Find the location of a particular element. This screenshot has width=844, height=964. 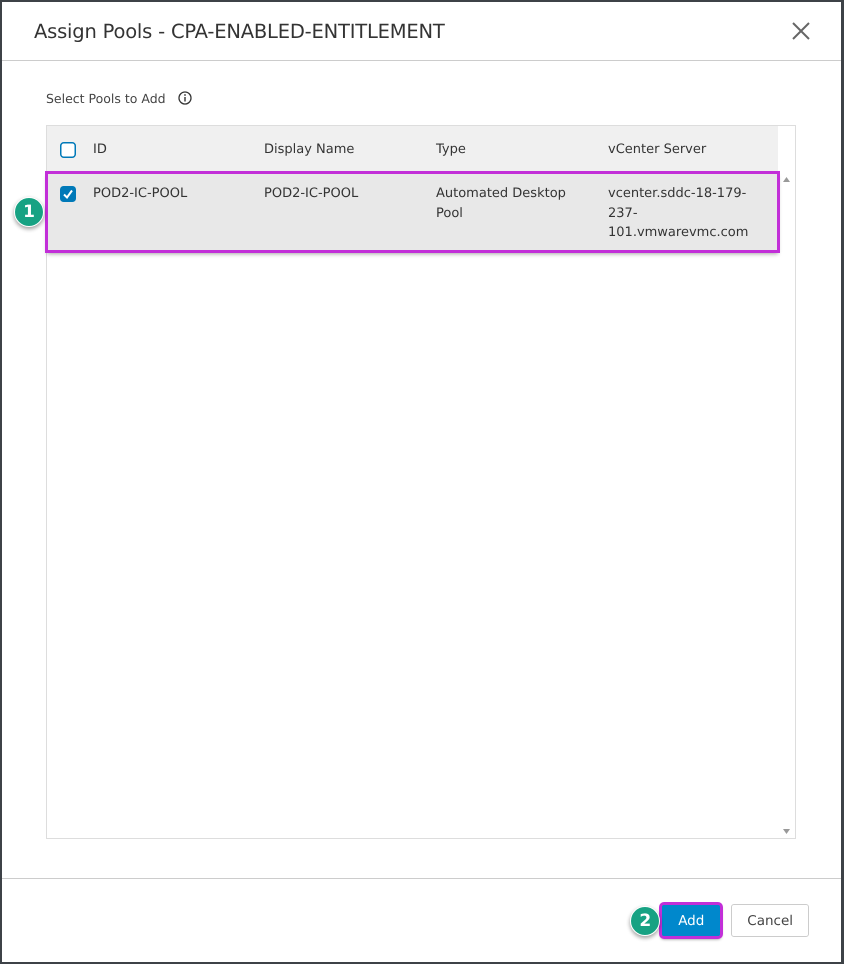

cancel-button: Cancel is located at coordinates (770, 920).